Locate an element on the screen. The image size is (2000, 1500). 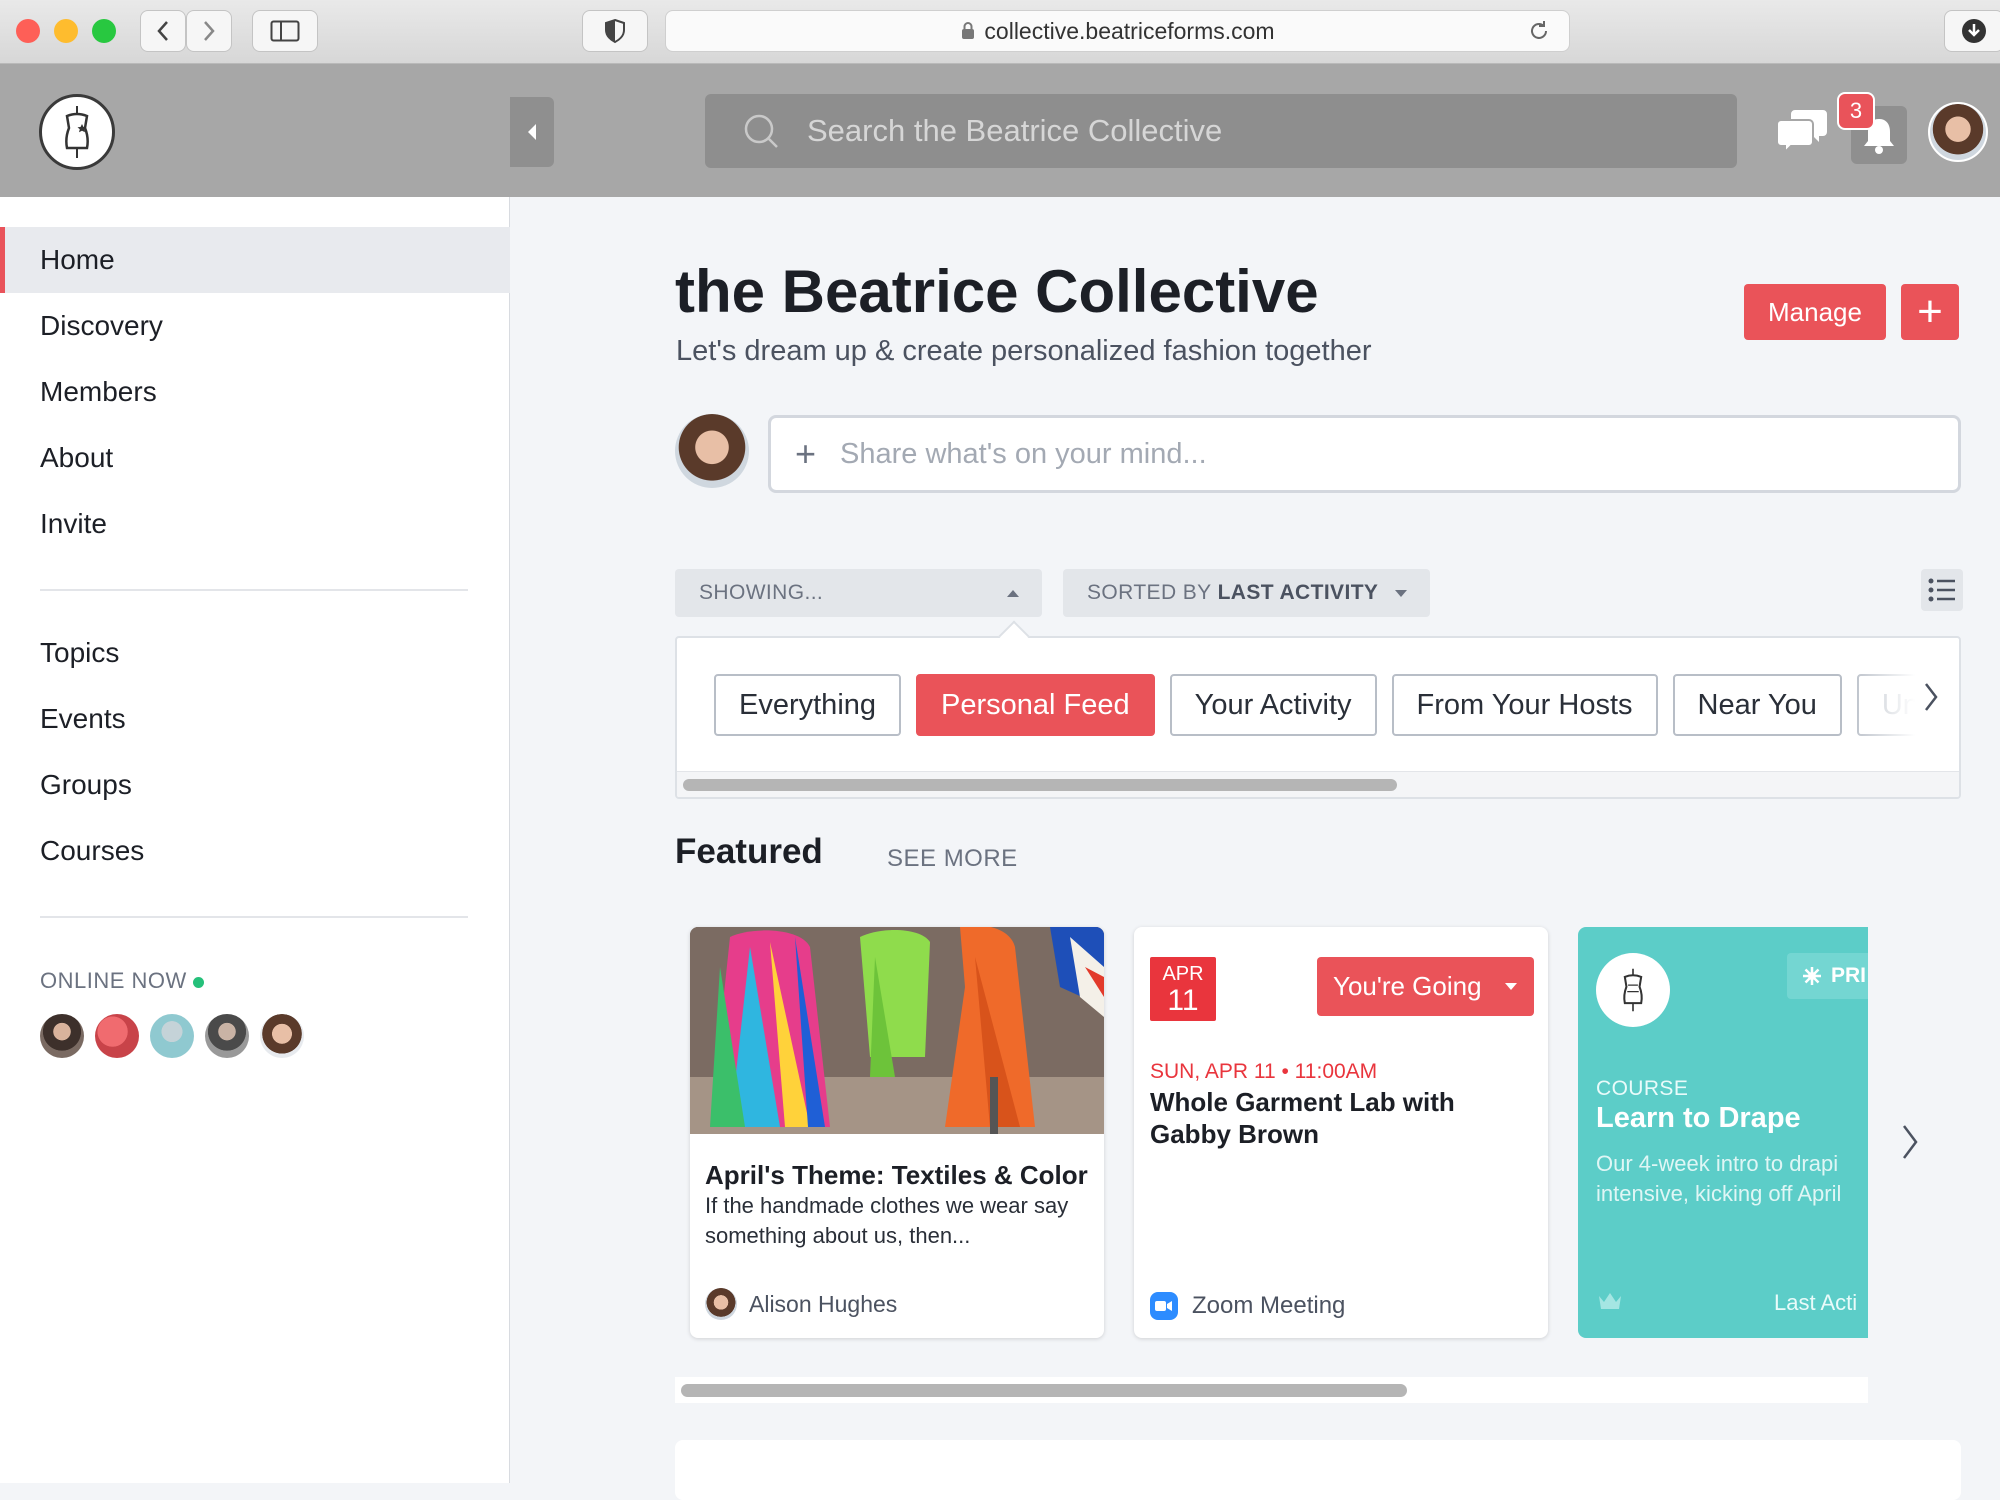
sidebar-icon is located at coordinates (285, 31).